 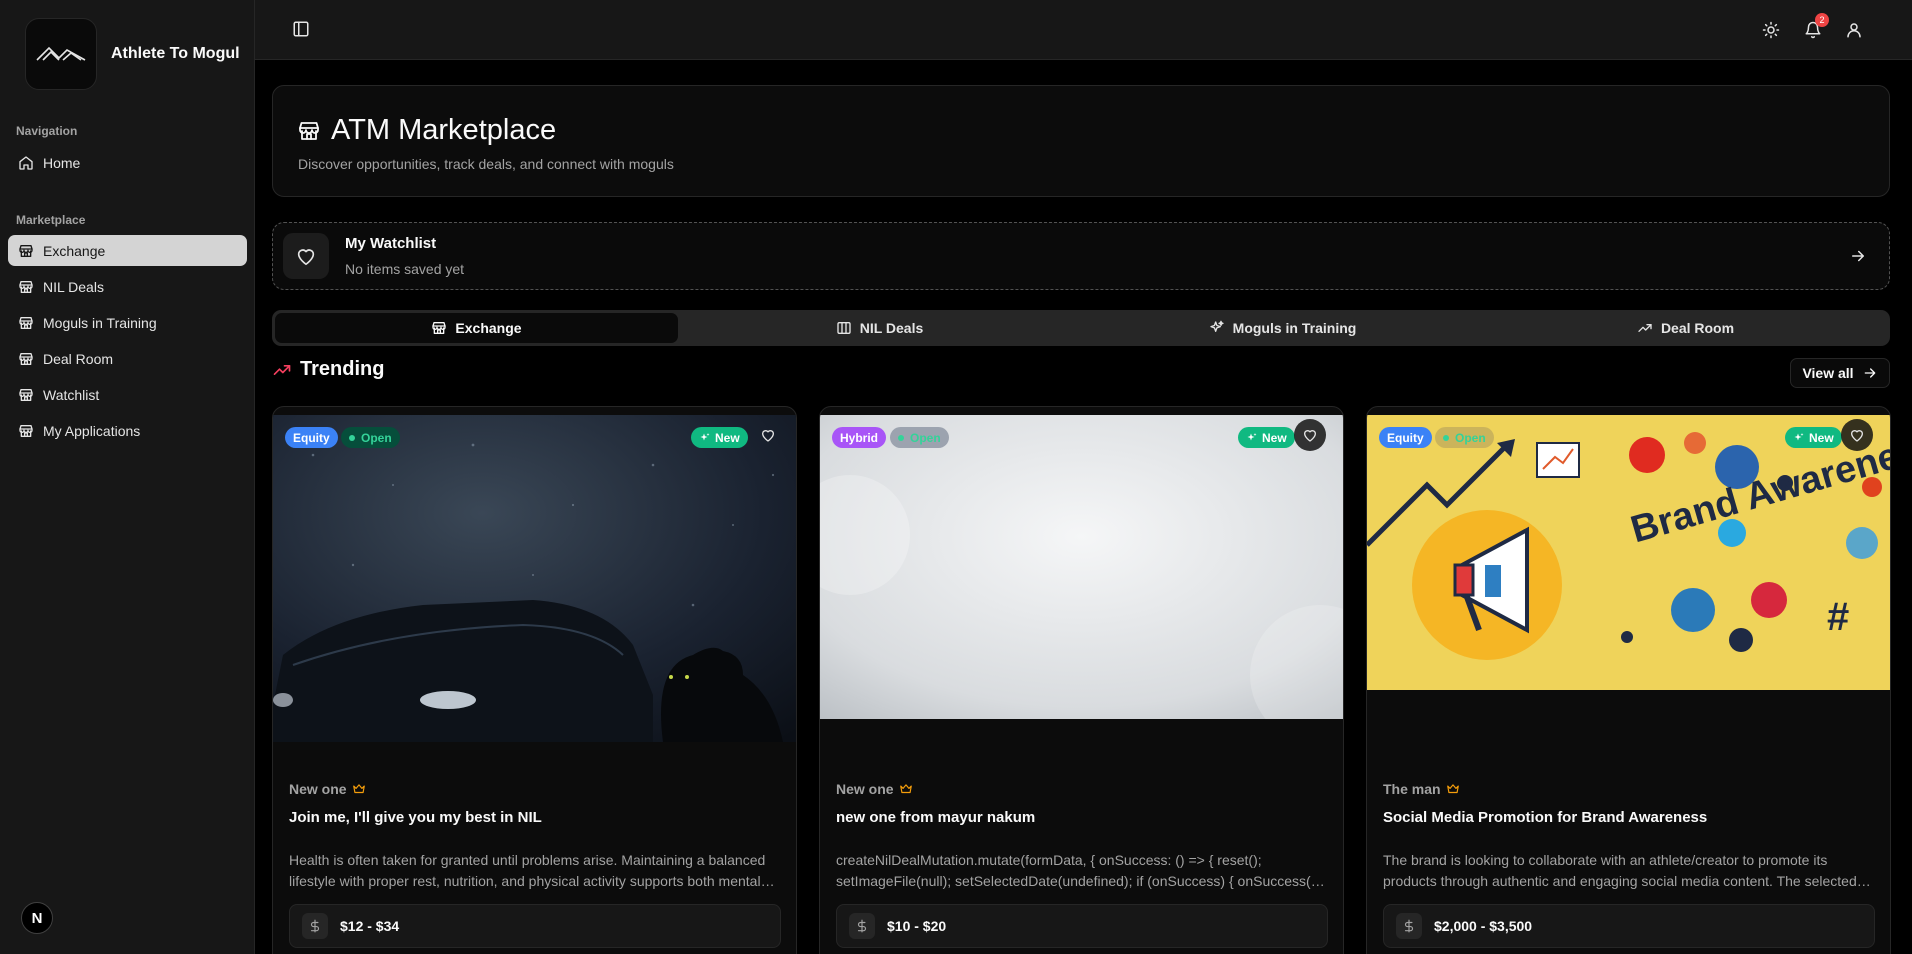 What do you see at coordinates (127, 394) in the screenshot?
I see `sidebar-item-watchlist: Watchlist` at bounding box center [127, 394].